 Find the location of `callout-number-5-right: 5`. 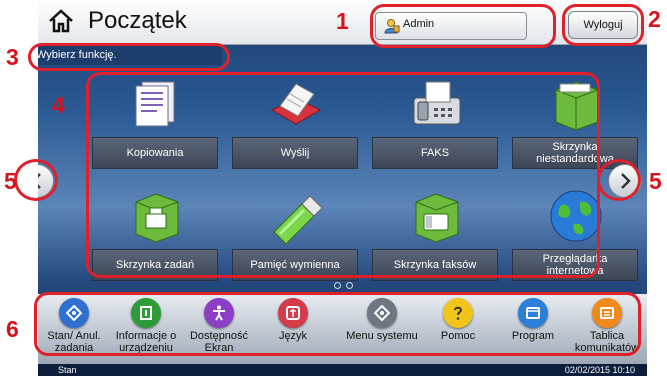

callout-number-5-right: 5 is located at coordinates (655, 181).